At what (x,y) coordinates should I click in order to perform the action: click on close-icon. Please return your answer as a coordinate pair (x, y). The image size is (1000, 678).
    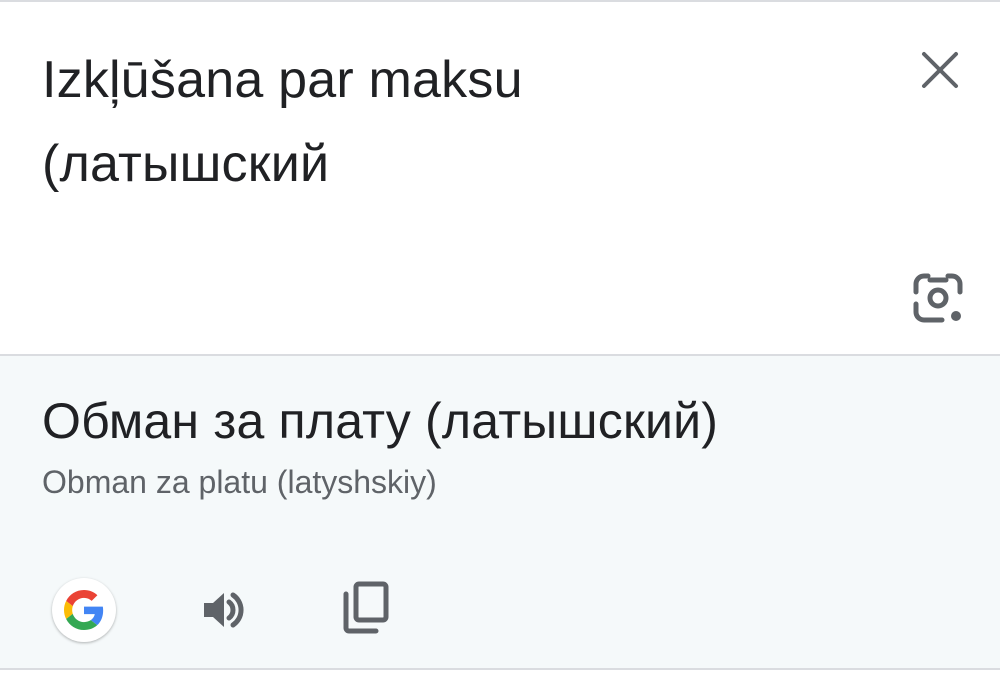
    Looking at the image, I should click on (940, 70).